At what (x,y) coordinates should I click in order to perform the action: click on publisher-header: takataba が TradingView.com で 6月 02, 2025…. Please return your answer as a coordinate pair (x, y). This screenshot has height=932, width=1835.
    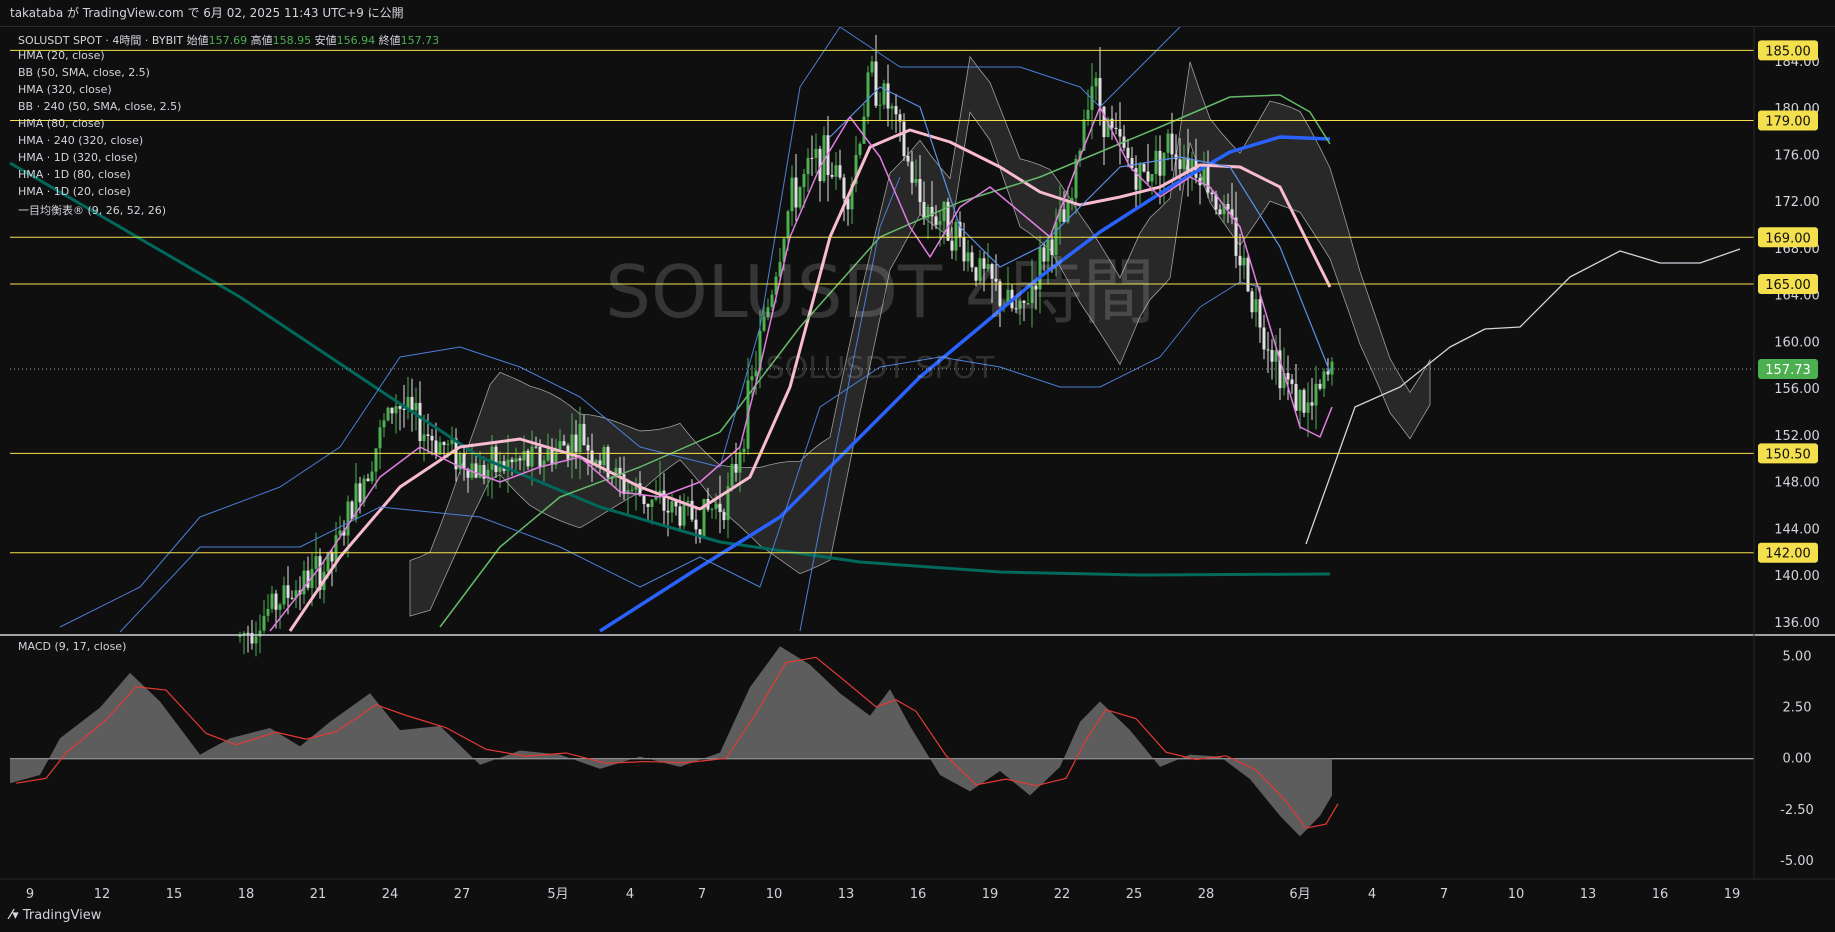
    Looking at the image, I should click on (917, 13).